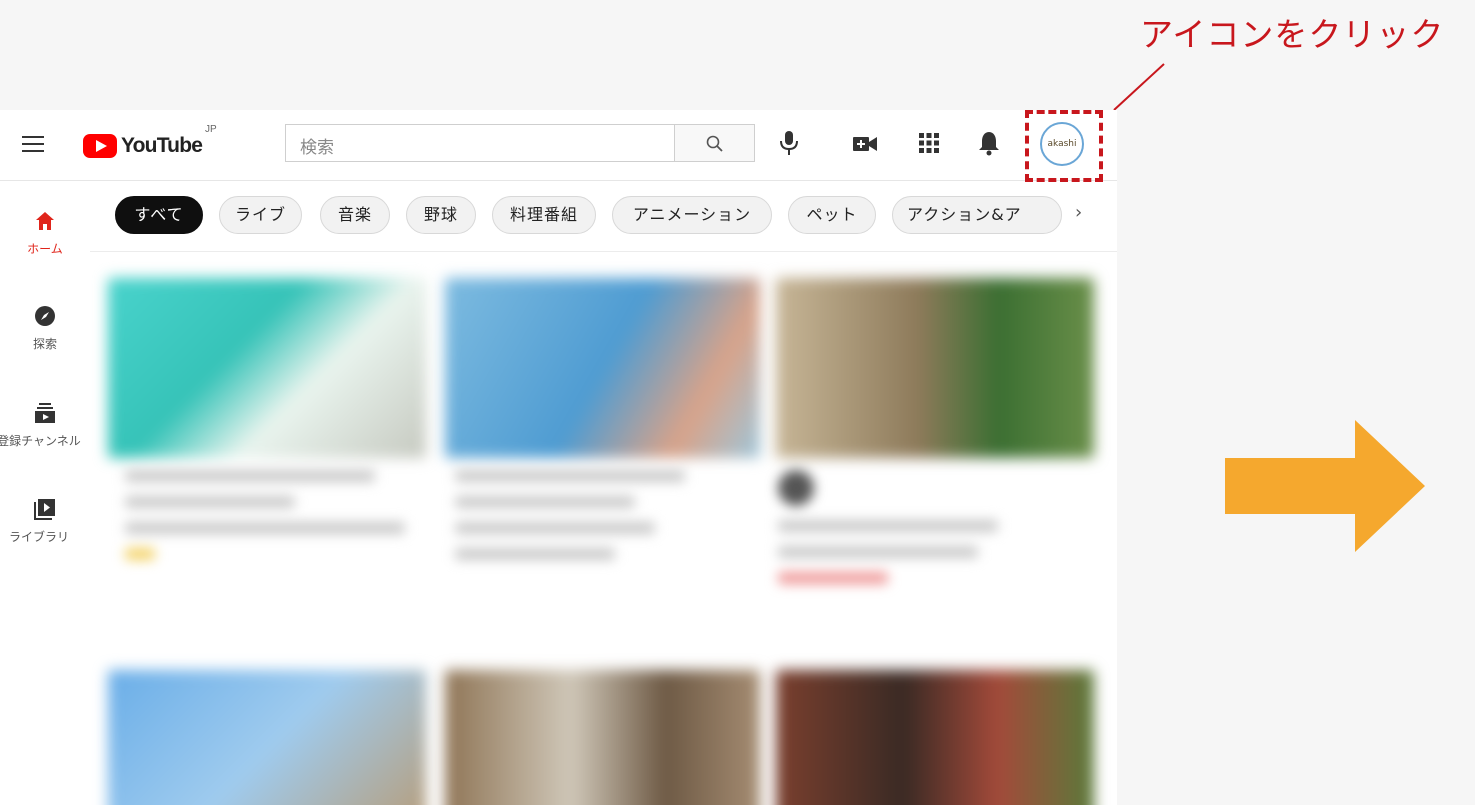  Describe the element at coordinates (33, 144) in the screenshot. I see `hamburger-menu-icon` at that location.